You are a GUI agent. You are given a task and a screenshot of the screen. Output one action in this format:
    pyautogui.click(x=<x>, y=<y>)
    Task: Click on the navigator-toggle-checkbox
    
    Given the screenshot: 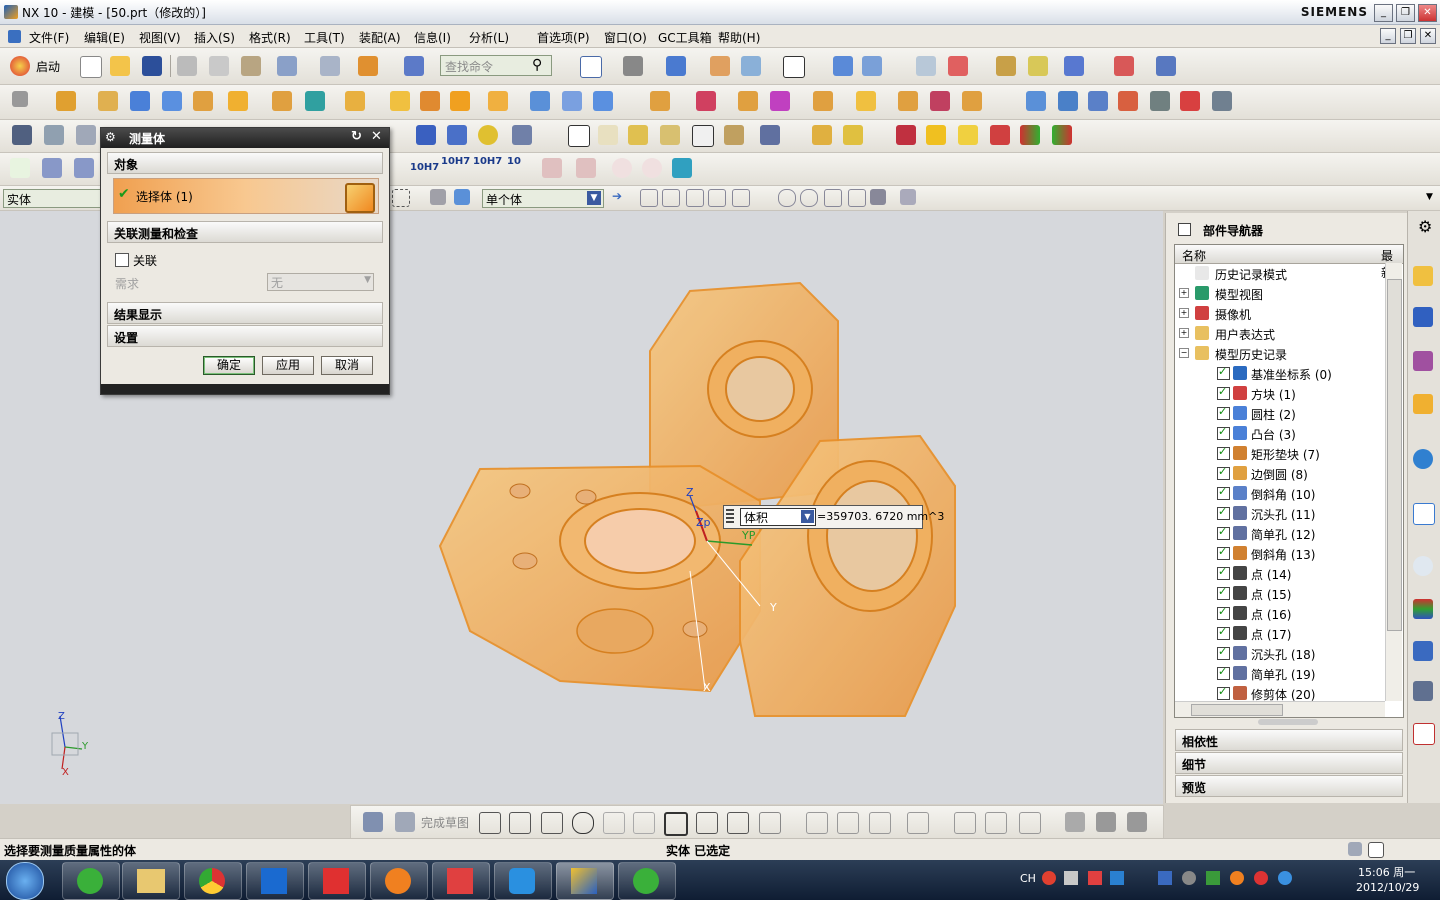 What is the action you would take?
    pyautogui.click(x=1184, y=229)
    